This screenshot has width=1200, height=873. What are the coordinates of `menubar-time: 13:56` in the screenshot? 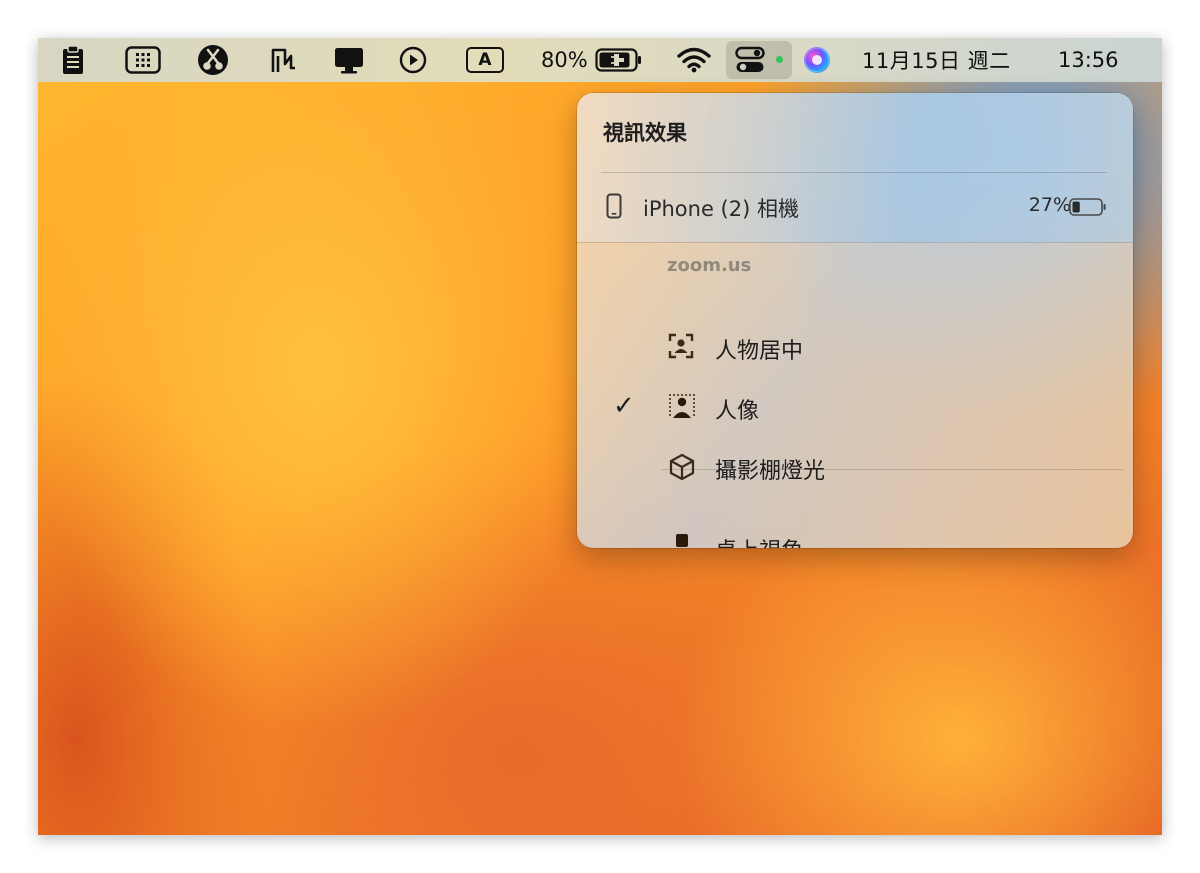 It's located at (1088, 60).